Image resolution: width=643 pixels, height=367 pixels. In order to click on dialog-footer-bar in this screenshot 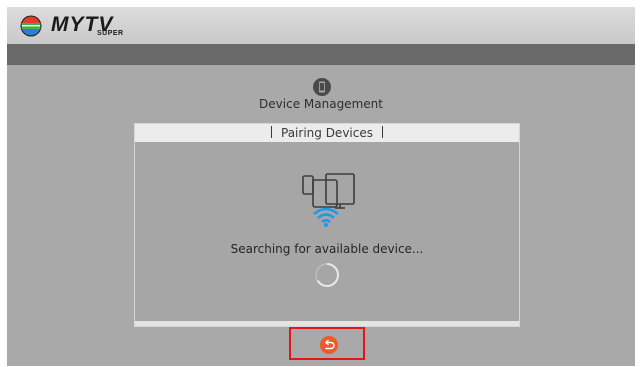, I will do `click(327, 323)`.